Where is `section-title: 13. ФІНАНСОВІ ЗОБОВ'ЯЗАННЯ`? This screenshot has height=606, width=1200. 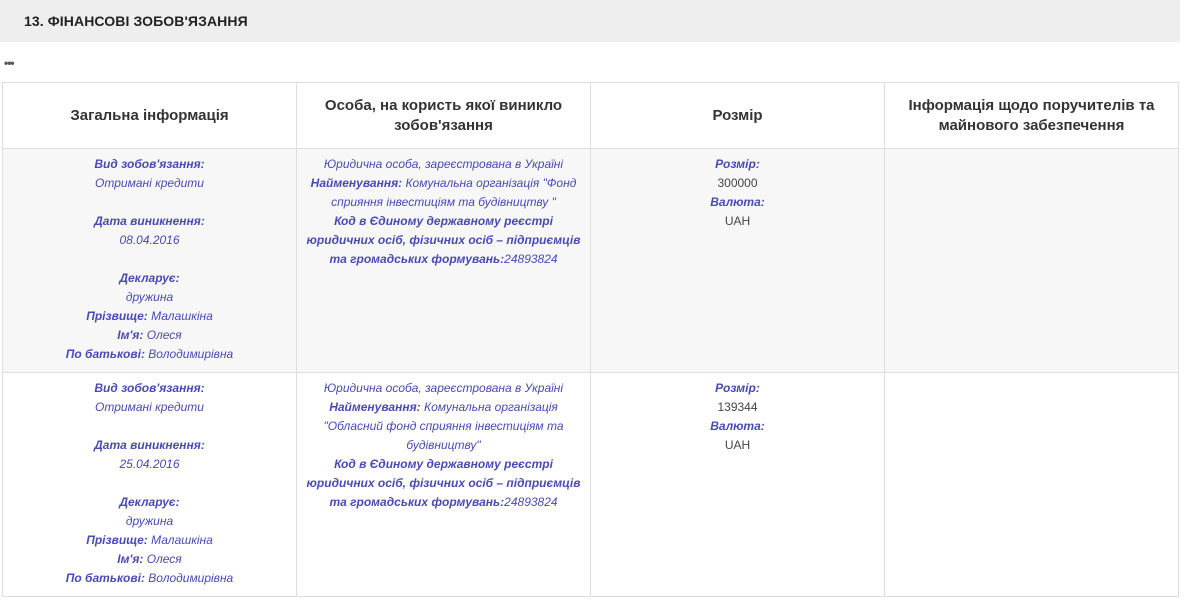
section-title: 13. ФІНАНСОВІ ЗОБОВ'ЯЗАННЯ is located at coordinates (136, 21).